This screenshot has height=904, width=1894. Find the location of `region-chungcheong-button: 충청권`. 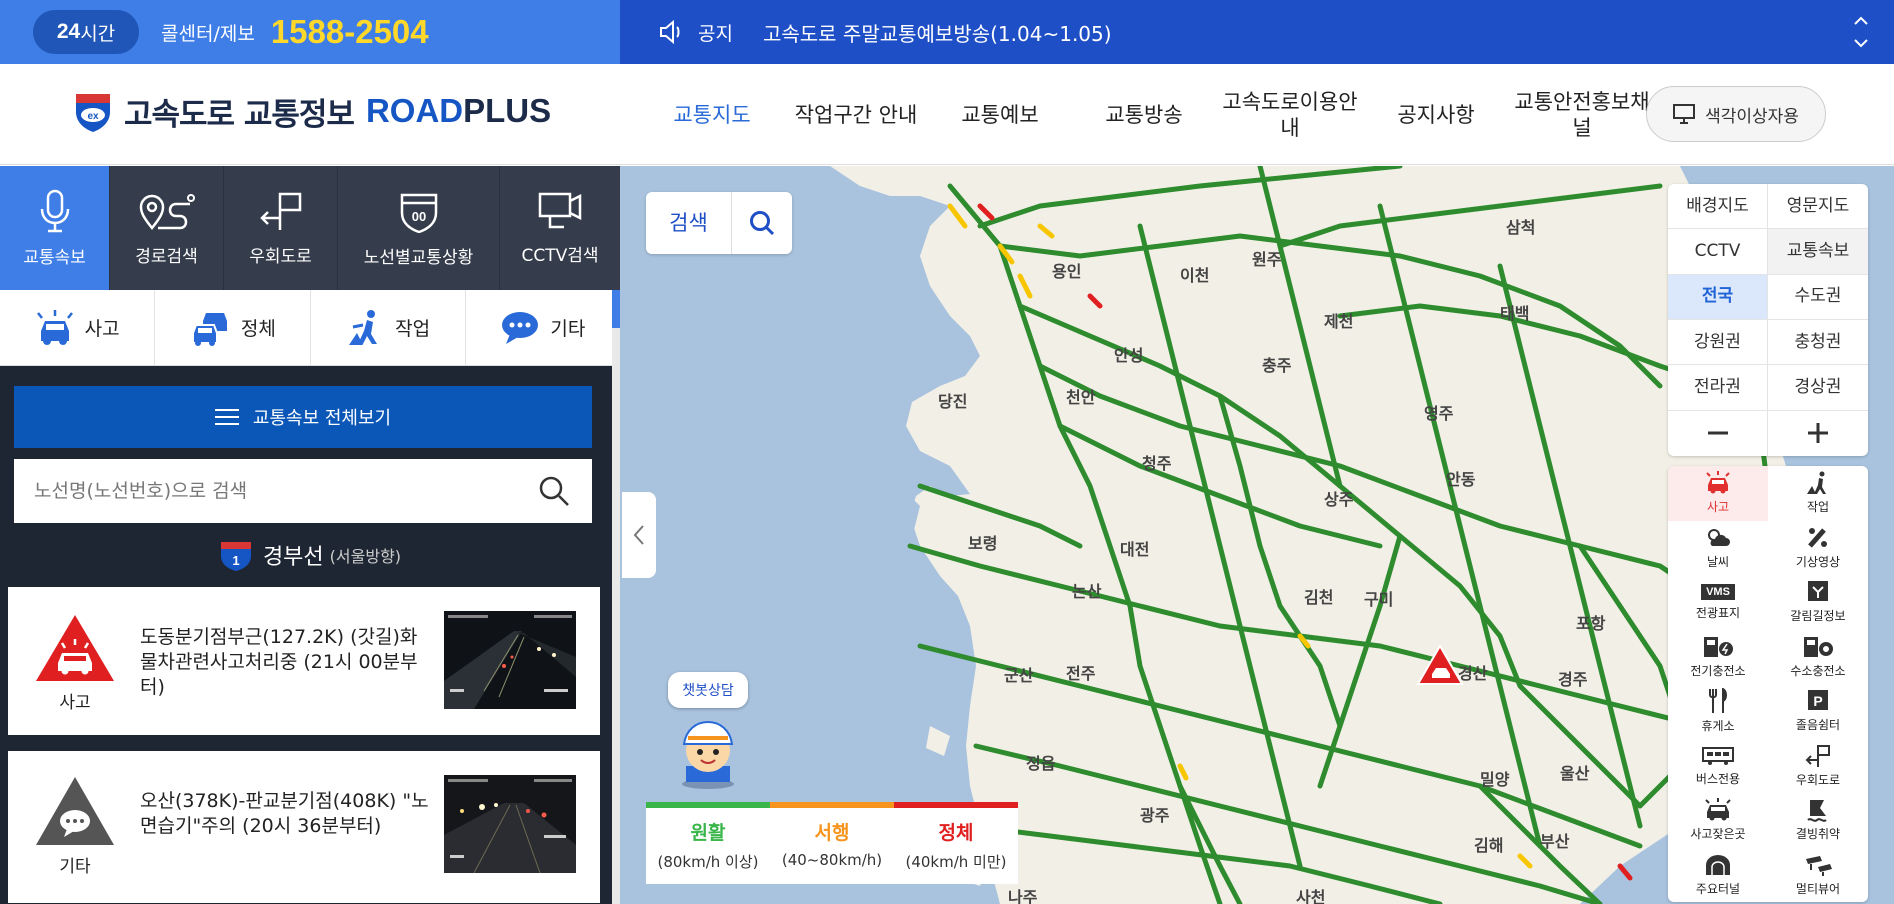

region-chungcheong-button: 충청권 is located at coordinates (1818, 343).